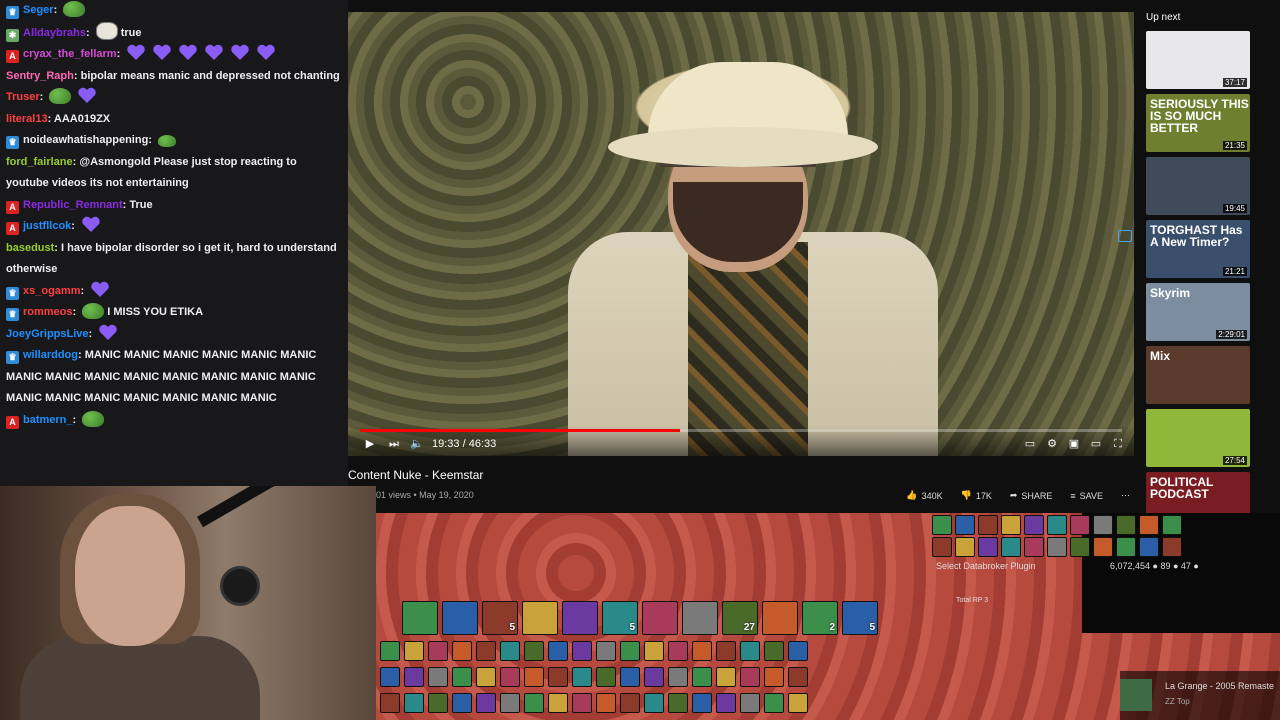 The image size is (1280, 720). I want to click on action-slot: 2, so click(820, 618).